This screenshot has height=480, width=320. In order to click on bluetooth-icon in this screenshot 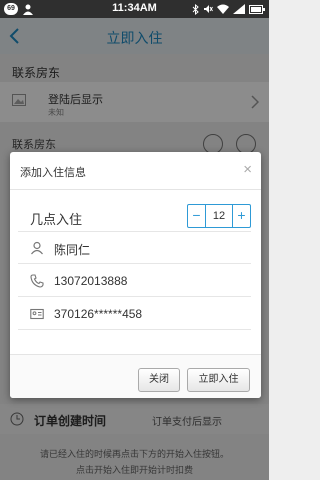, I will do `click(195, 9)`.